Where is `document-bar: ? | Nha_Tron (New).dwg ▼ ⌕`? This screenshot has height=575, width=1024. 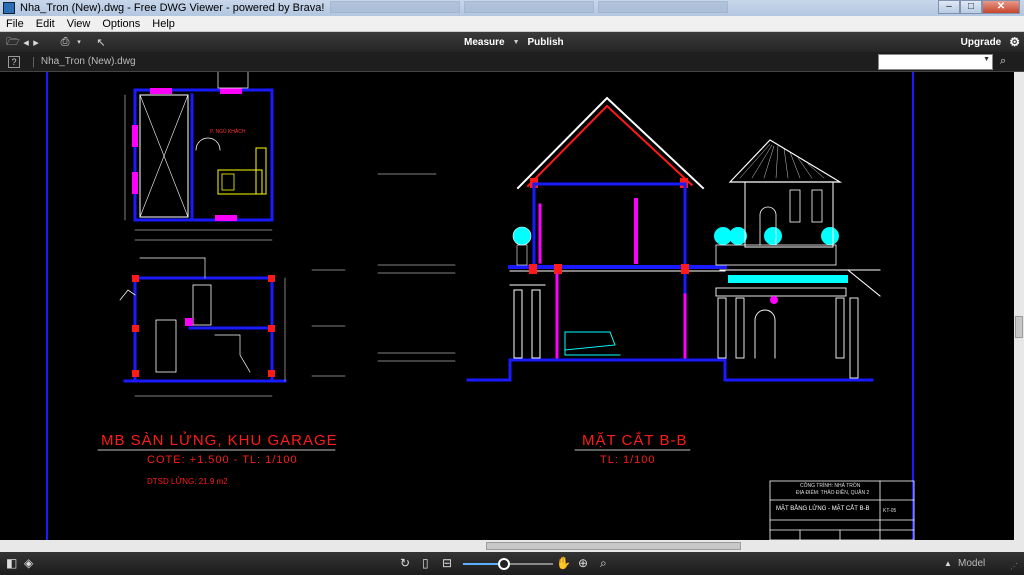
document-bar: ? | Nha_Tron (New).dwg ▼ ⌕ is located at coordinates (512, 62).